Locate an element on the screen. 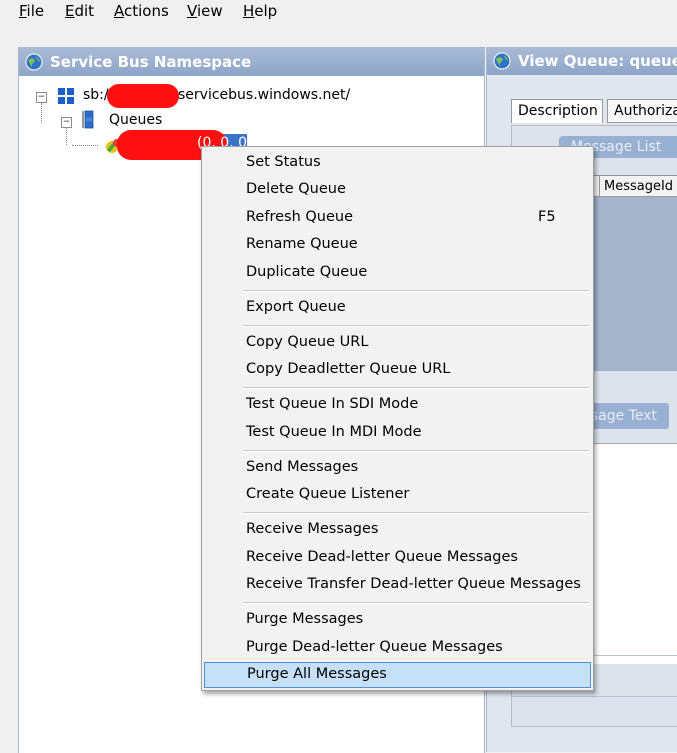  menu-item-receive-deadletter: Receive Dead-letter Queue Messages is located at coordinates (397, 558).